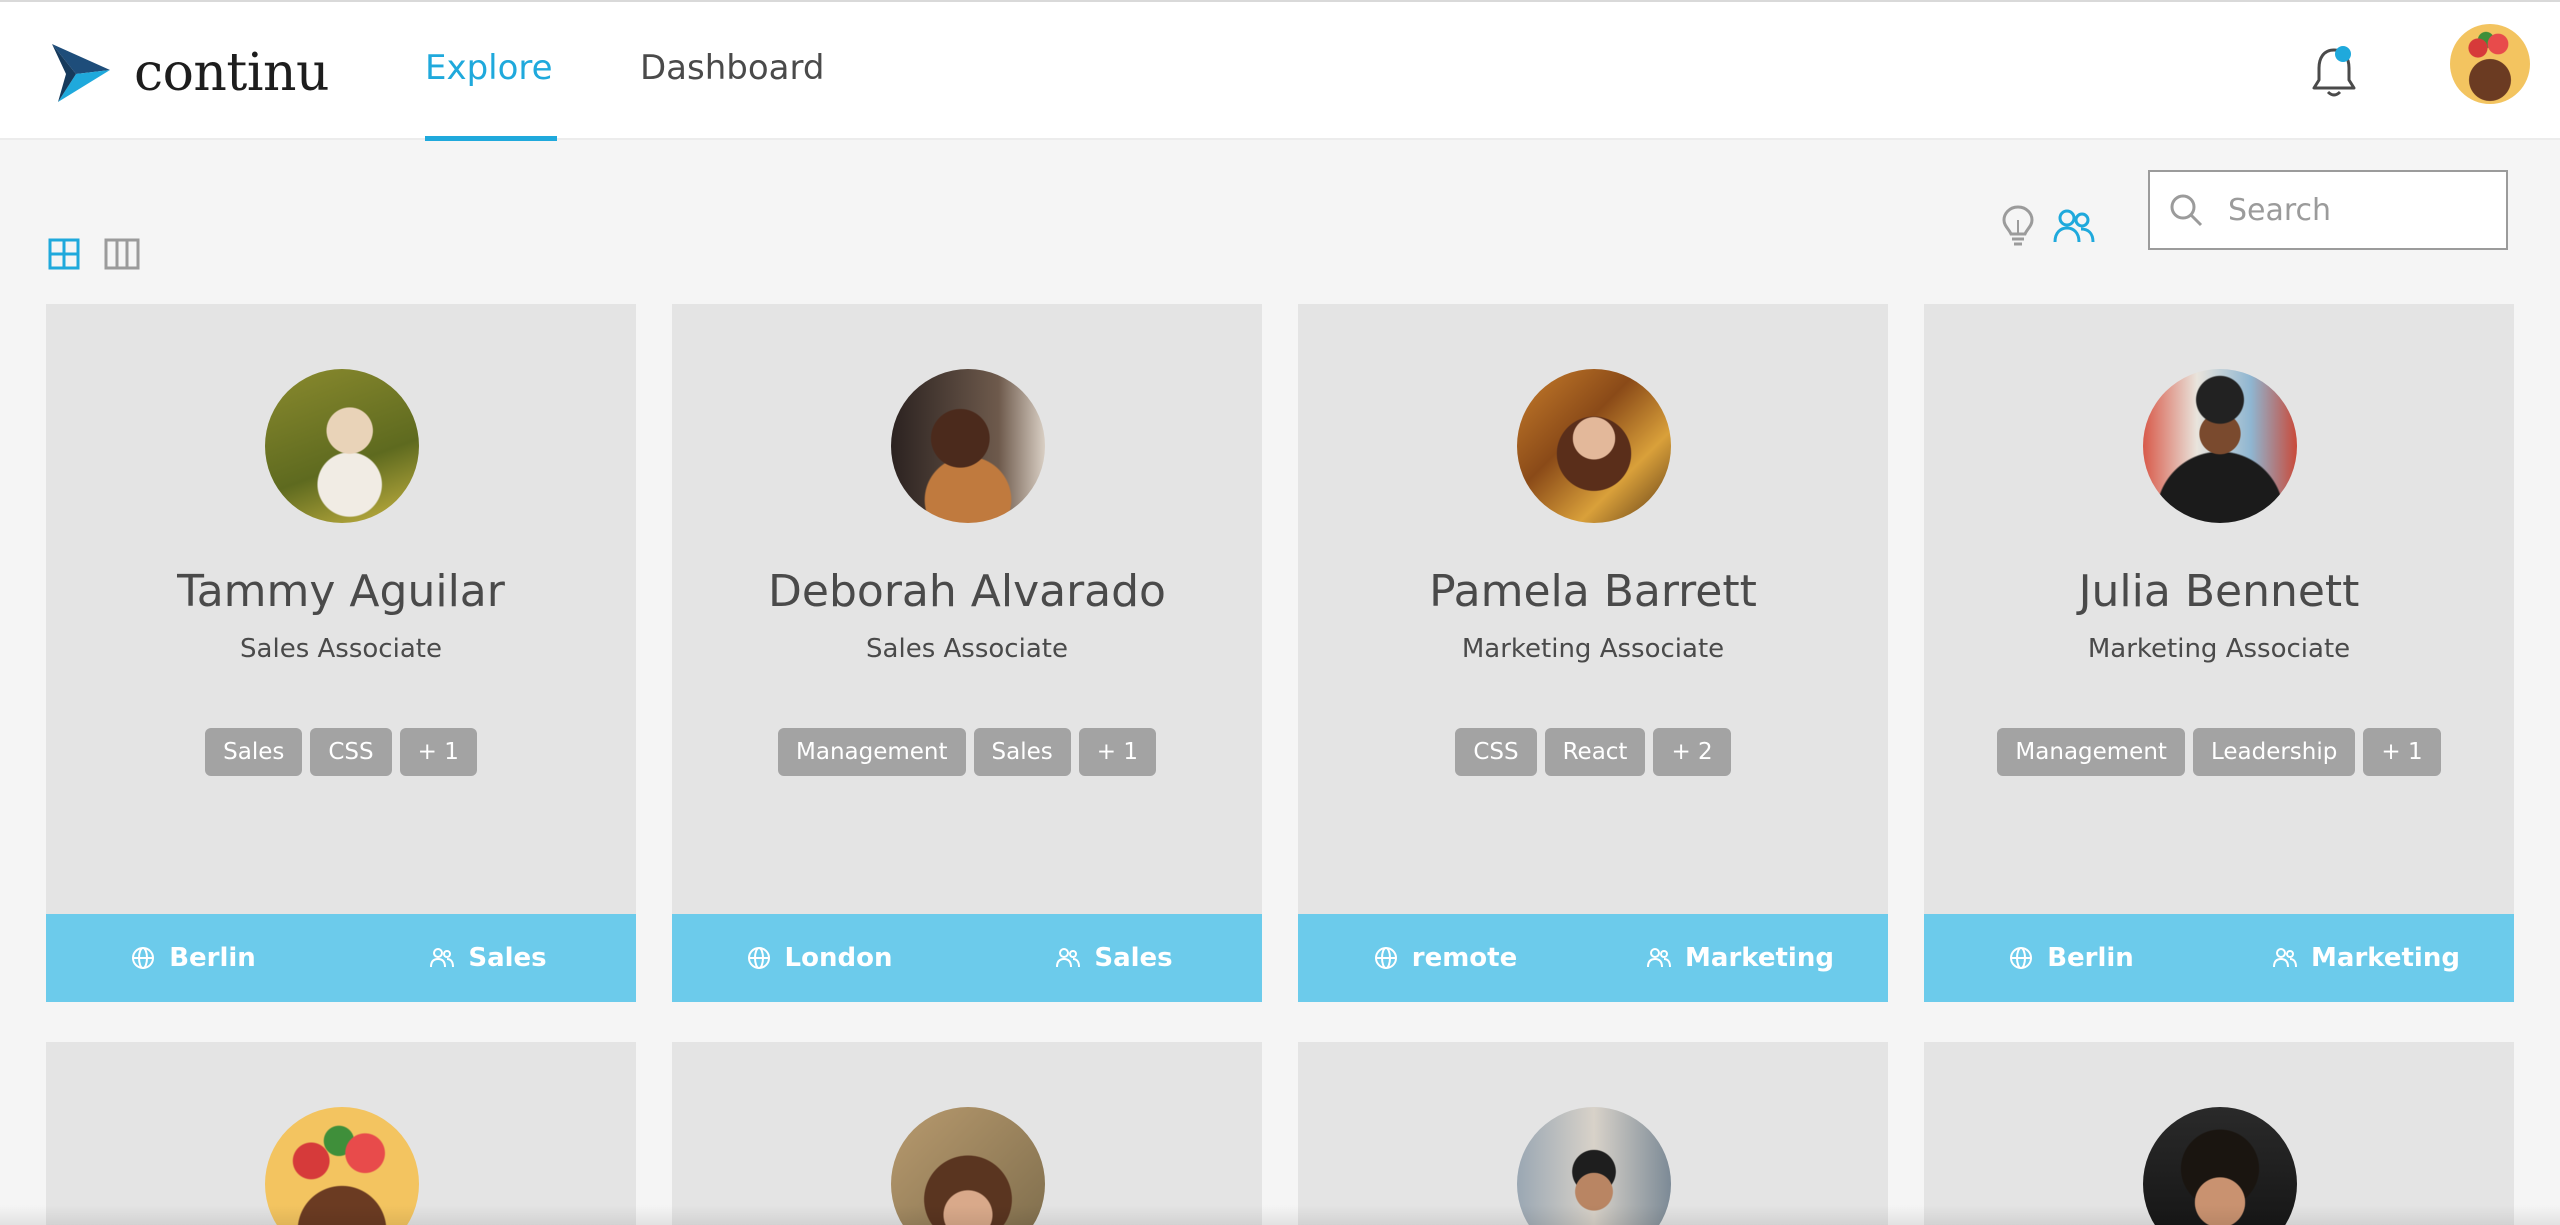 Image resolution: width=2560 pixels, height=1225 pixels. Describe the element at coordinates (838, 958) in the screenshot. I see `location-label: London` at that location.